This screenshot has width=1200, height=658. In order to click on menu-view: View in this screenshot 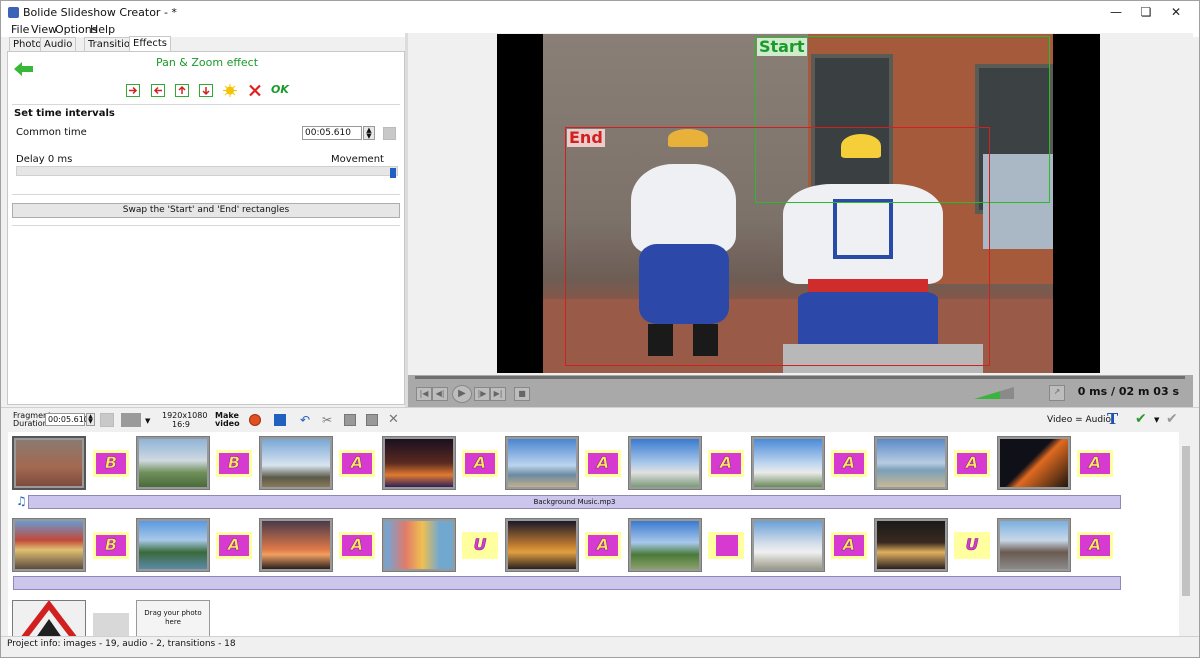, I will do `click(44, 30)`.